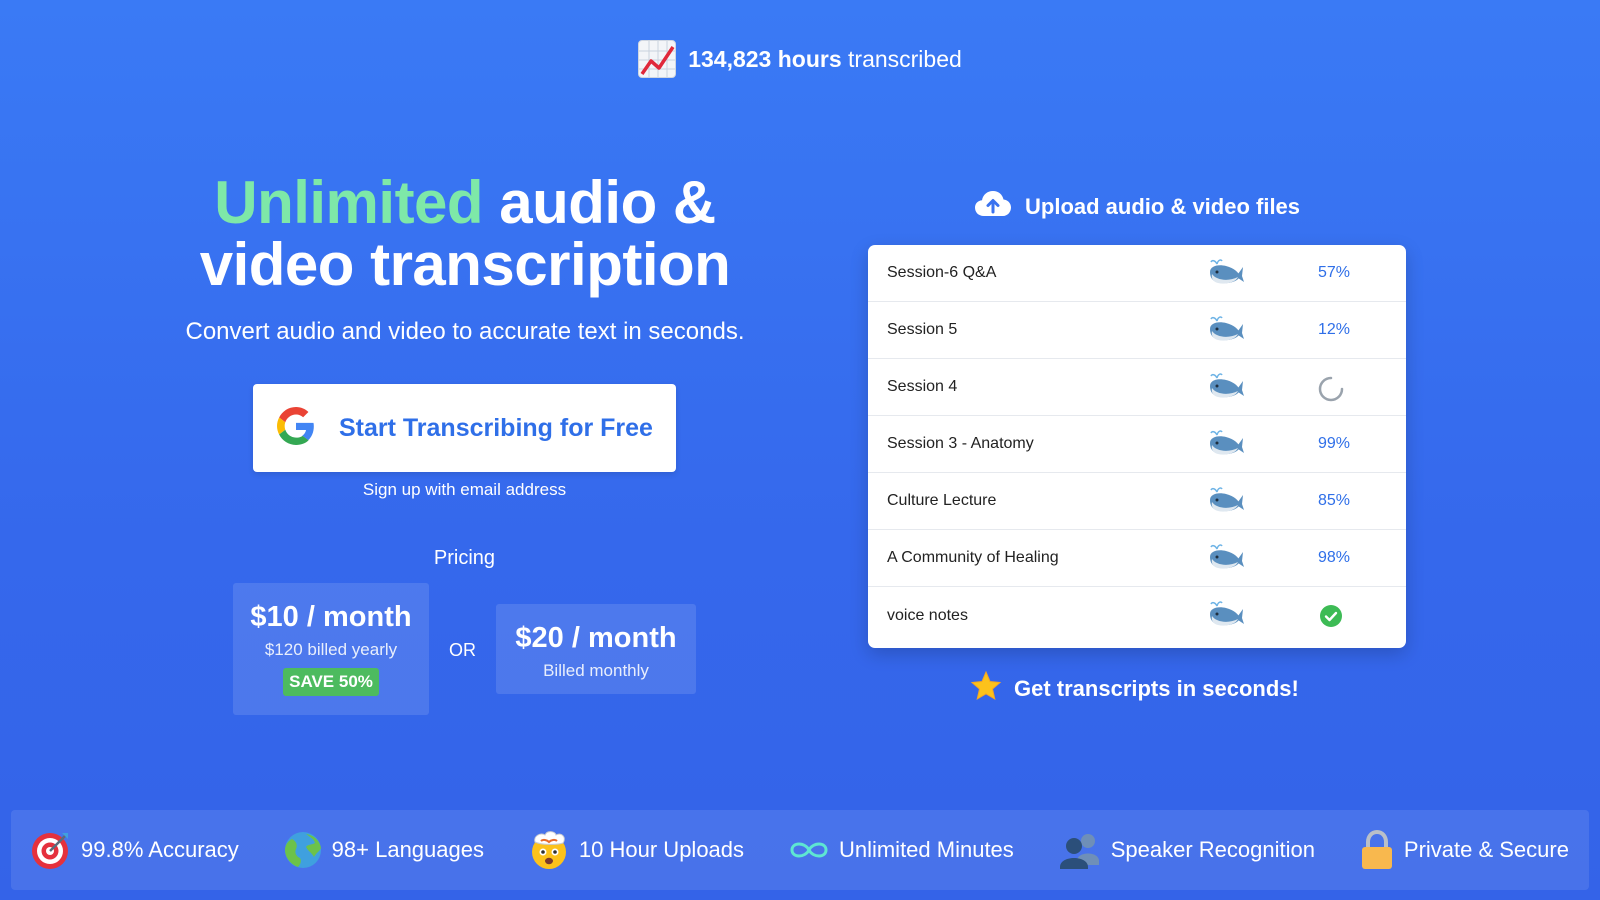  Describe the element at coordinates (462, 650) in the screenshot. I see `pricing-or: OR` at that location.